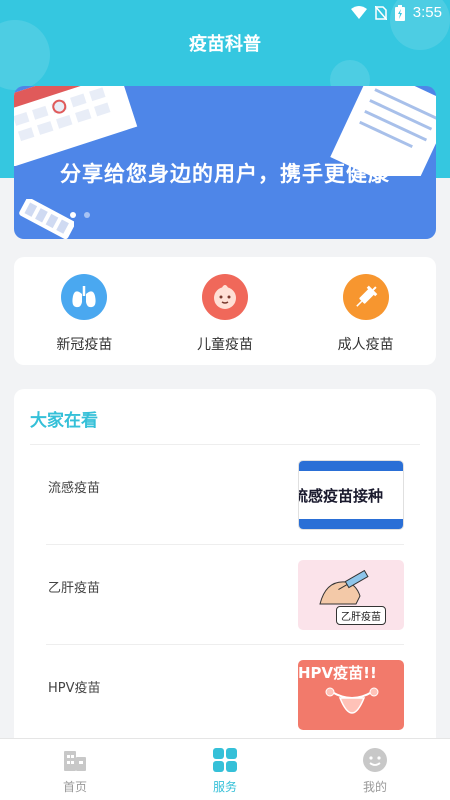  Describe the element at coordinates (374, 787) in the screenshot. I see `tab-label: 我的` at that location.